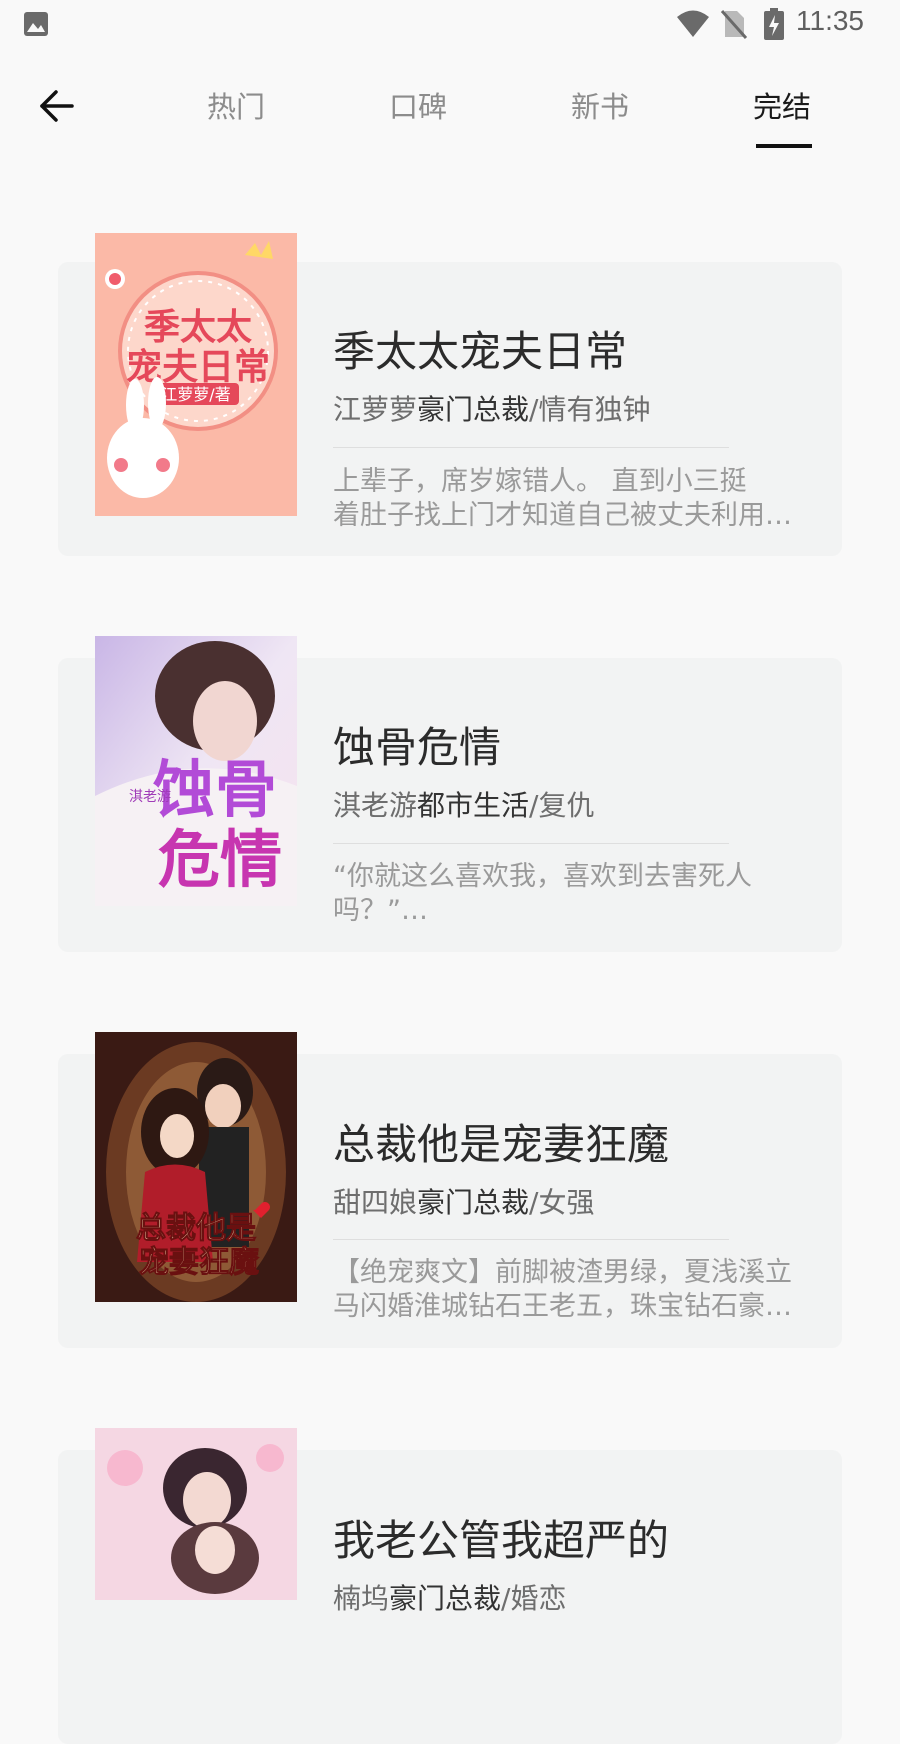 Image resolution: width=900 pixels, height=1744 pixels. I want to click on description-line: 【绝宠爽文】前脚被渣男绿，夏浅溪立, so click(562, 1272).